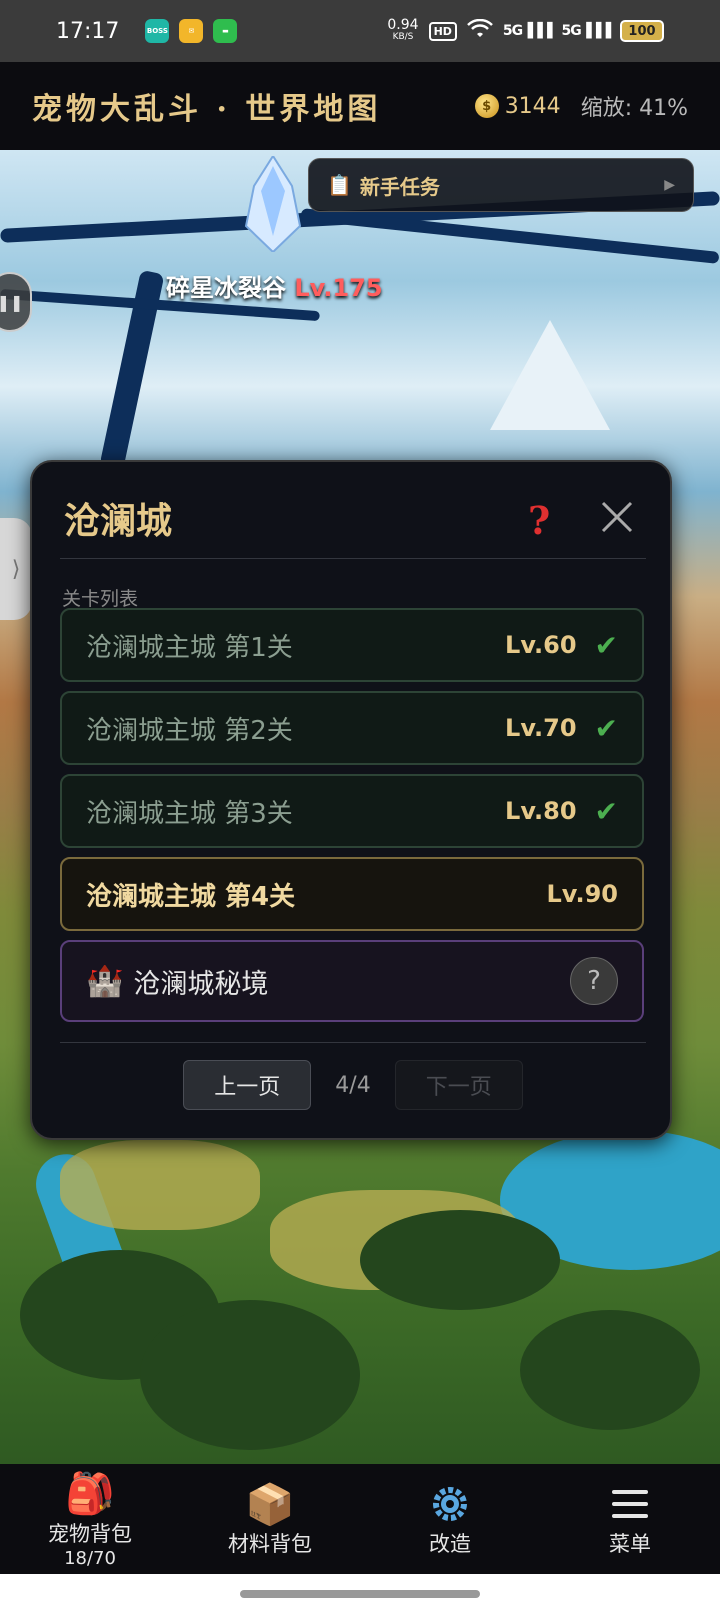 The width and height of the screenshot is (720, 1608). I want to click on wifi-icon, so click(480, 30).